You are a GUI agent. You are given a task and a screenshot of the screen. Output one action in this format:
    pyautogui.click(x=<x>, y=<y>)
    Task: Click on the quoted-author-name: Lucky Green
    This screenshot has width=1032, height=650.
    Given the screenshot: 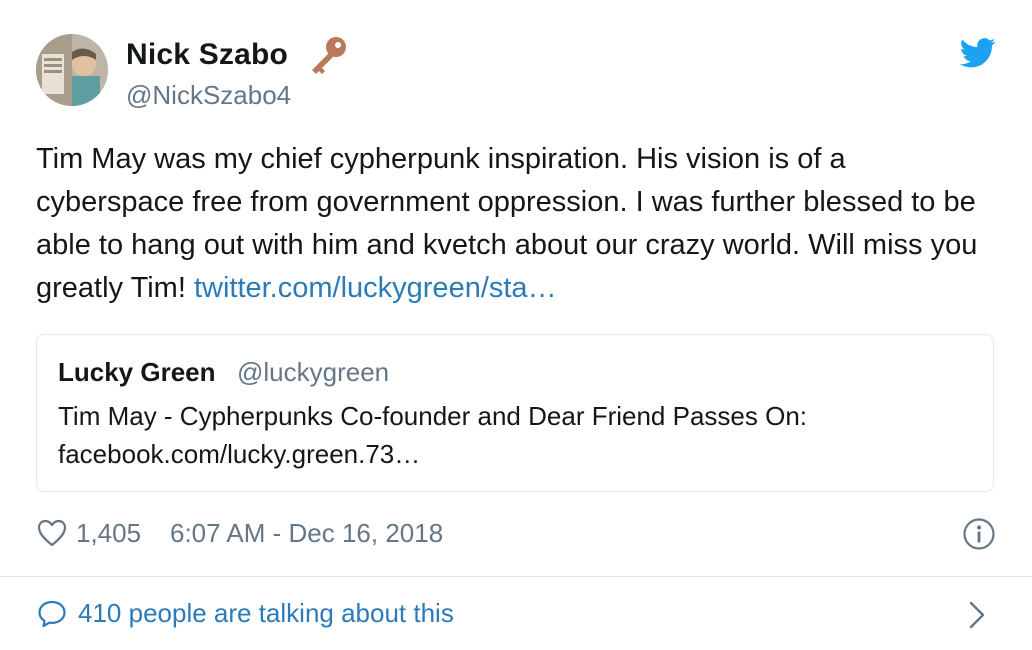 What is the action you would take?
    pyautogui.click(x=137, y=372)
    